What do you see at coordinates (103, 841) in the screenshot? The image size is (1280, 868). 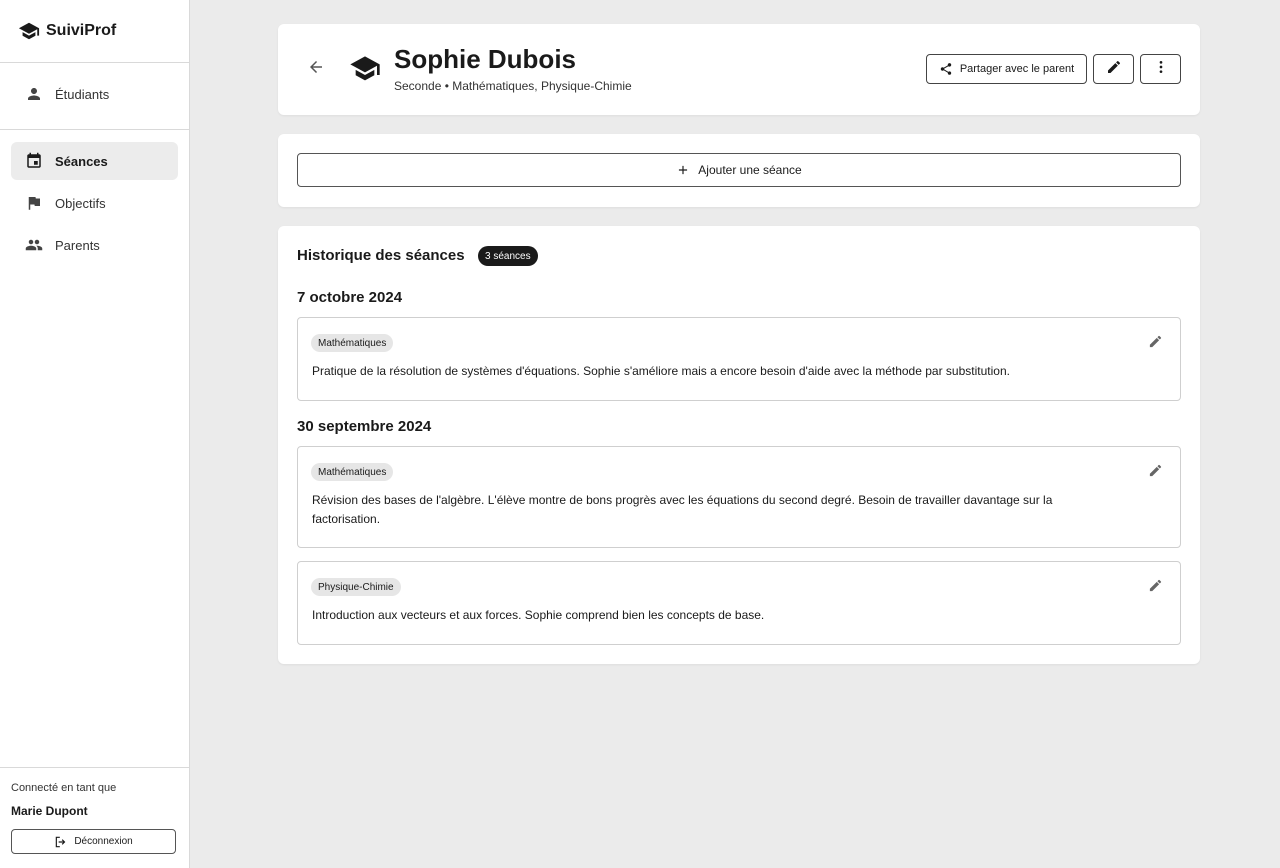 I see `logout-label: Déconnexion` at bounding box center [103, 841].